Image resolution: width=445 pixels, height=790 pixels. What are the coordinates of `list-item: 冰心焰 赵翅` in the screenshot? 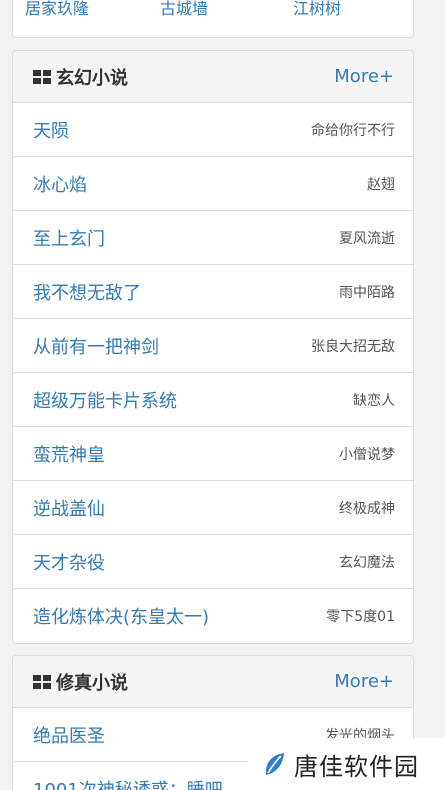 It's located at (213, 184).